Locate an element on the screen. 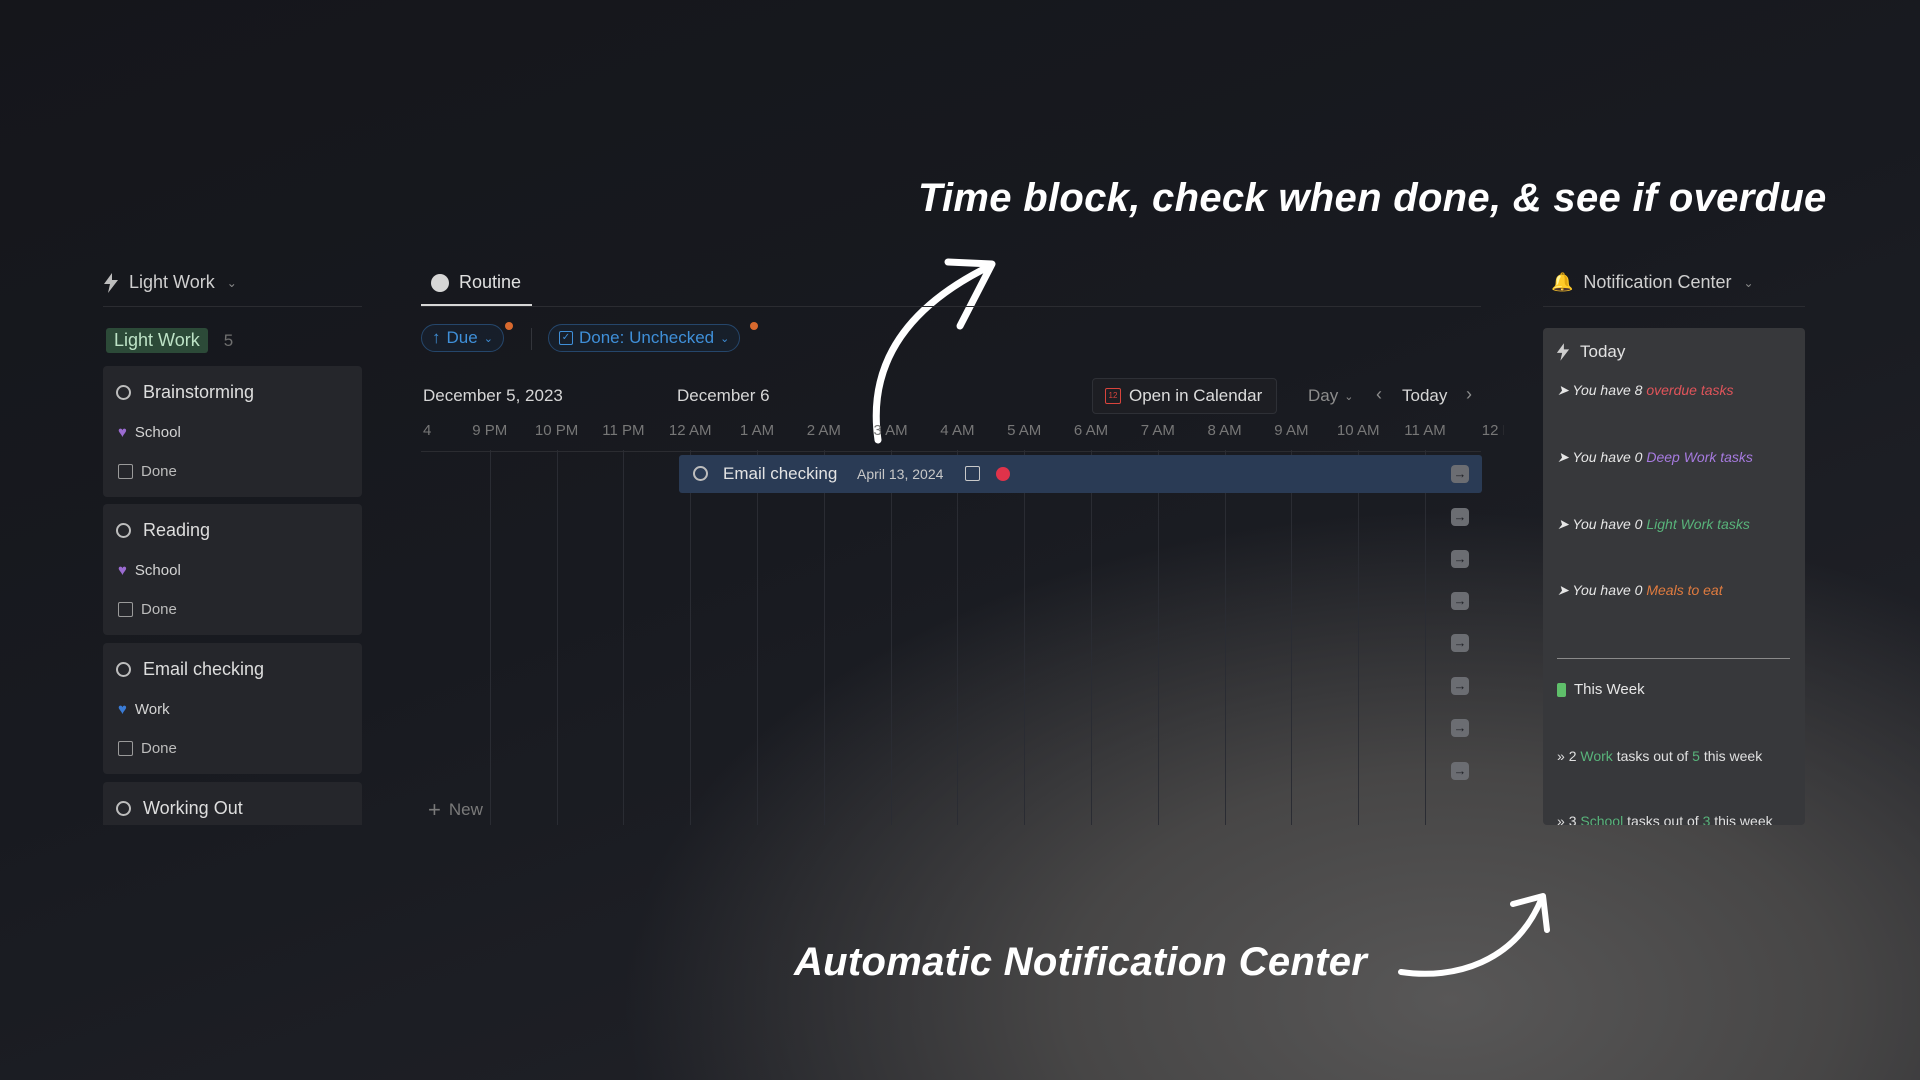 This screenshot has width=1920, height=1080. task-card: Brainstorming ♥ School Done is located at coordinates (232, 431).